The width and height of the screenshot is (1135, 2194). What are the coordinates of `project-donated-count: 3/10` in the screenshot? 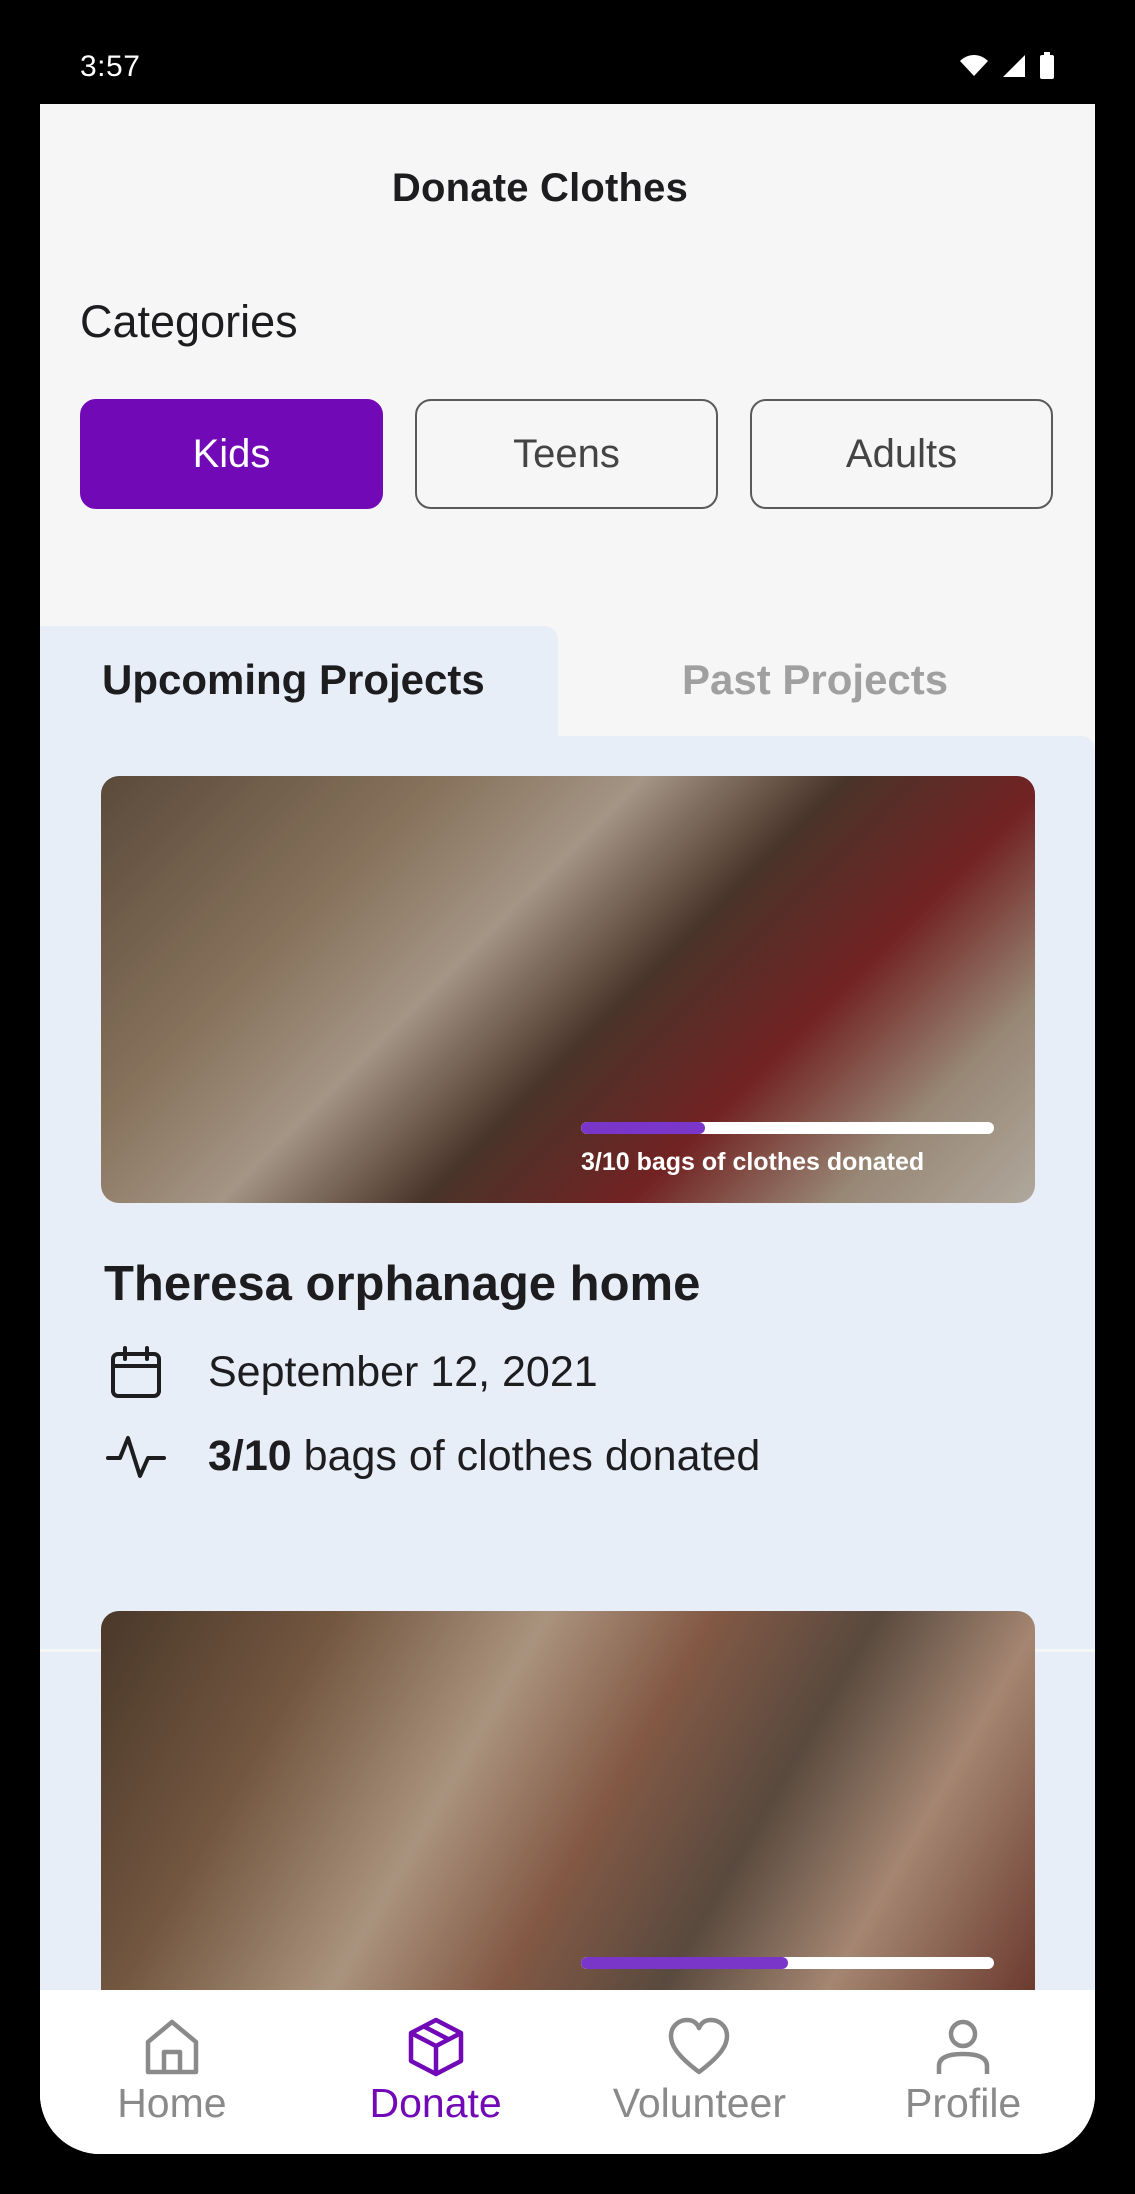 It's located at (250, 1455).